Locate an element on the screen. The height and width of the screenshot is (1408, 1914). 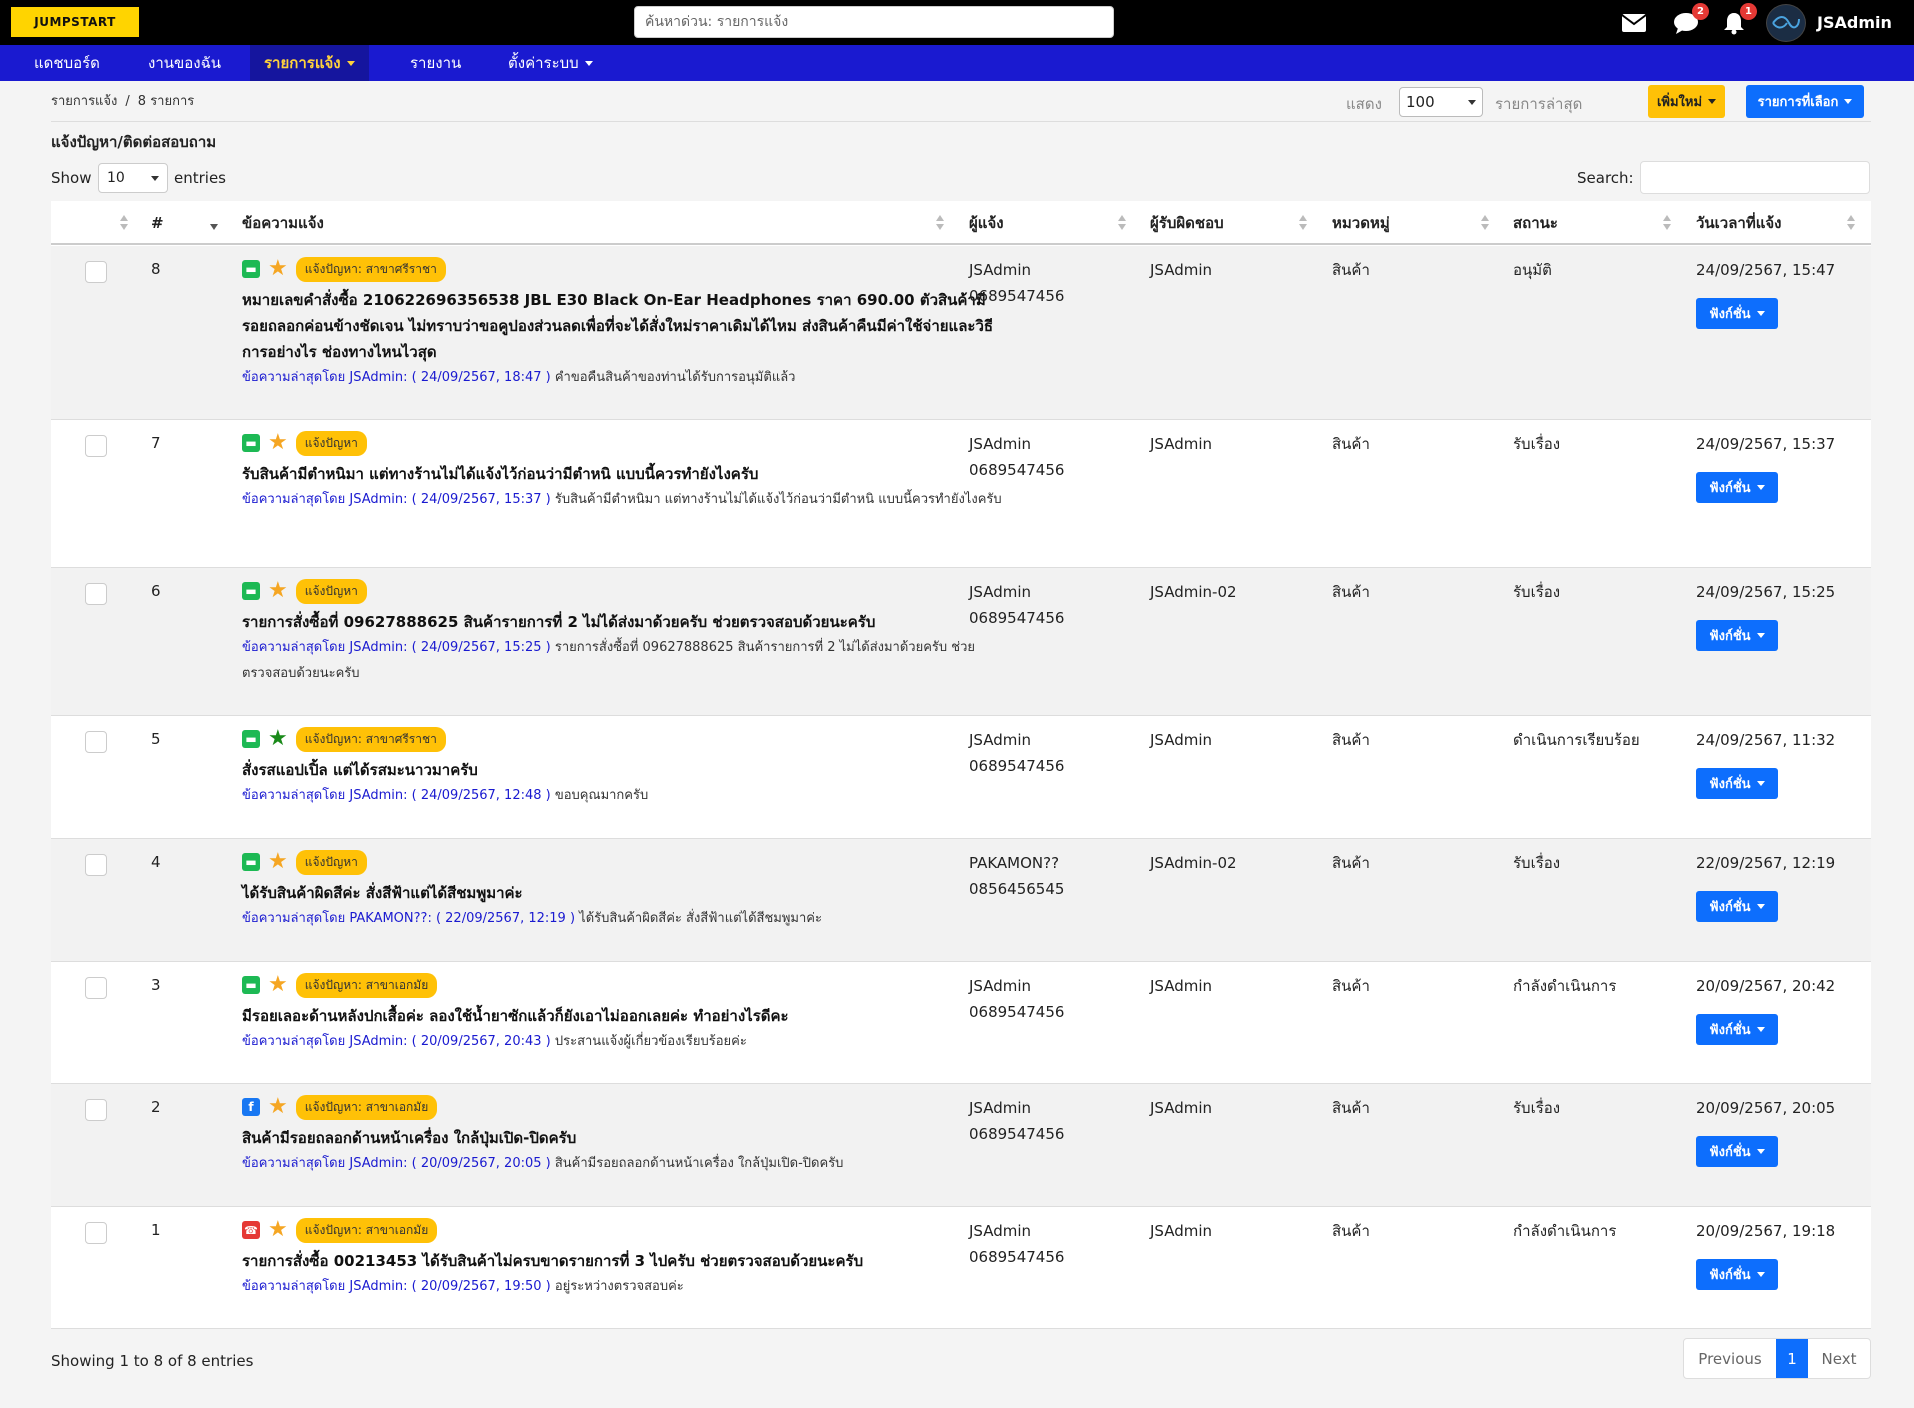
quick-search-input is located at coordinates (874, 22).